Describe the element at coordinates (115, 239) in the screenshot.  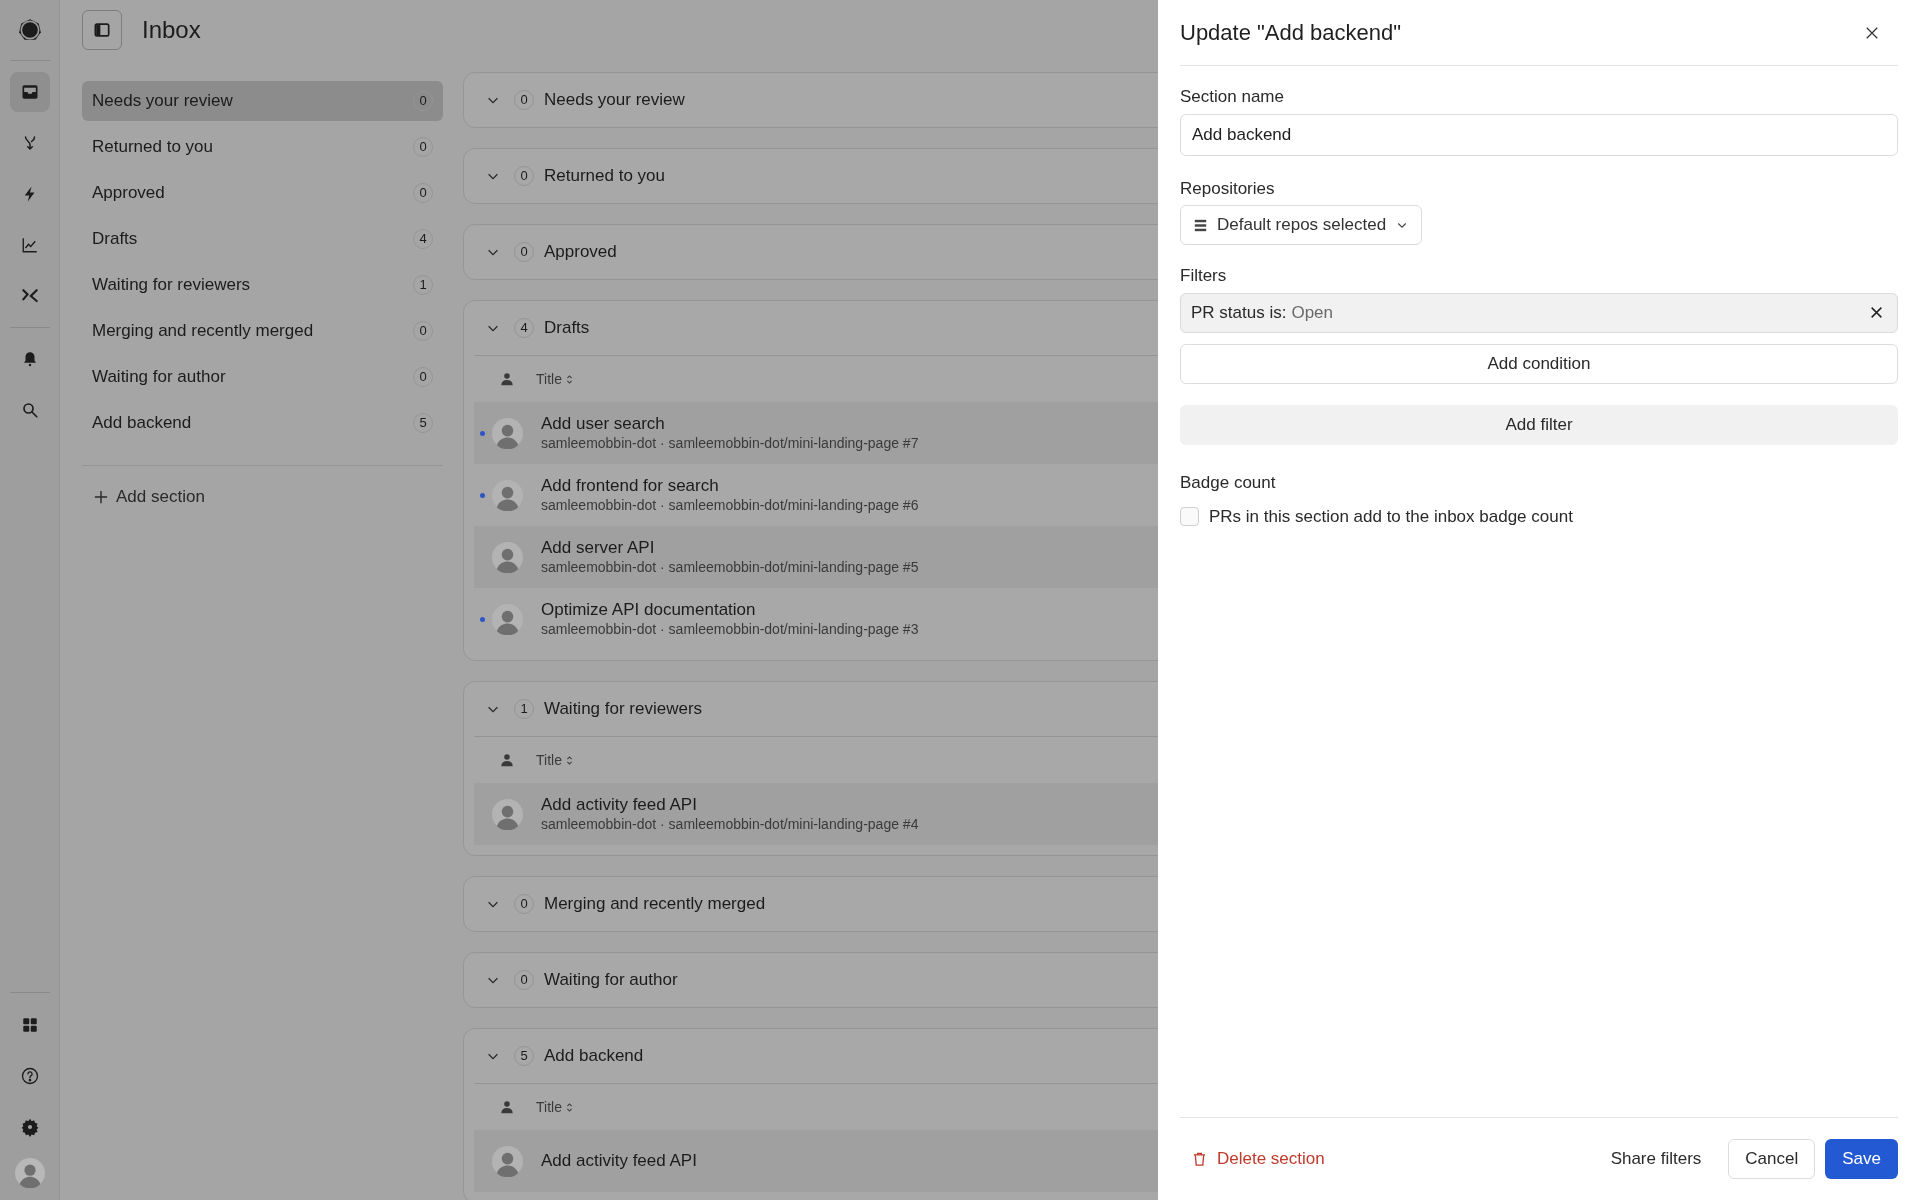
I see `section-name: Drafts` at that location.